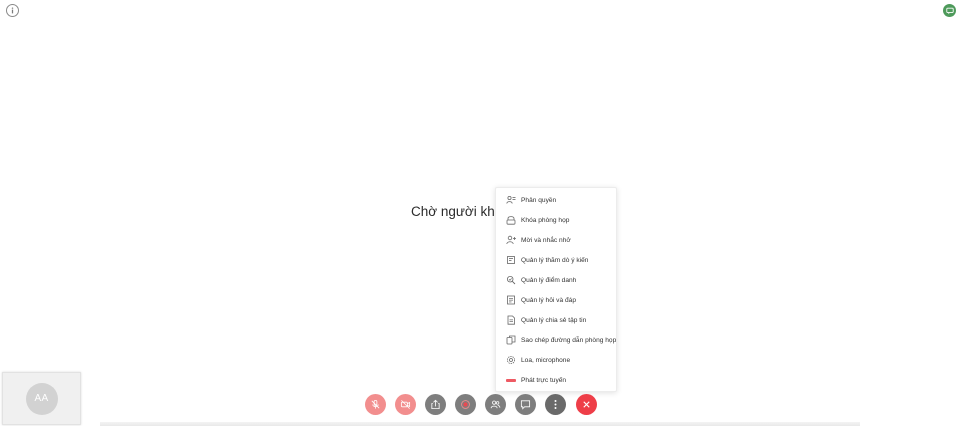 This screenshot has width=960, height=426. Describe the element at coordinates (511, 200) in the screenshot. I see `user-role-icon` at that location.